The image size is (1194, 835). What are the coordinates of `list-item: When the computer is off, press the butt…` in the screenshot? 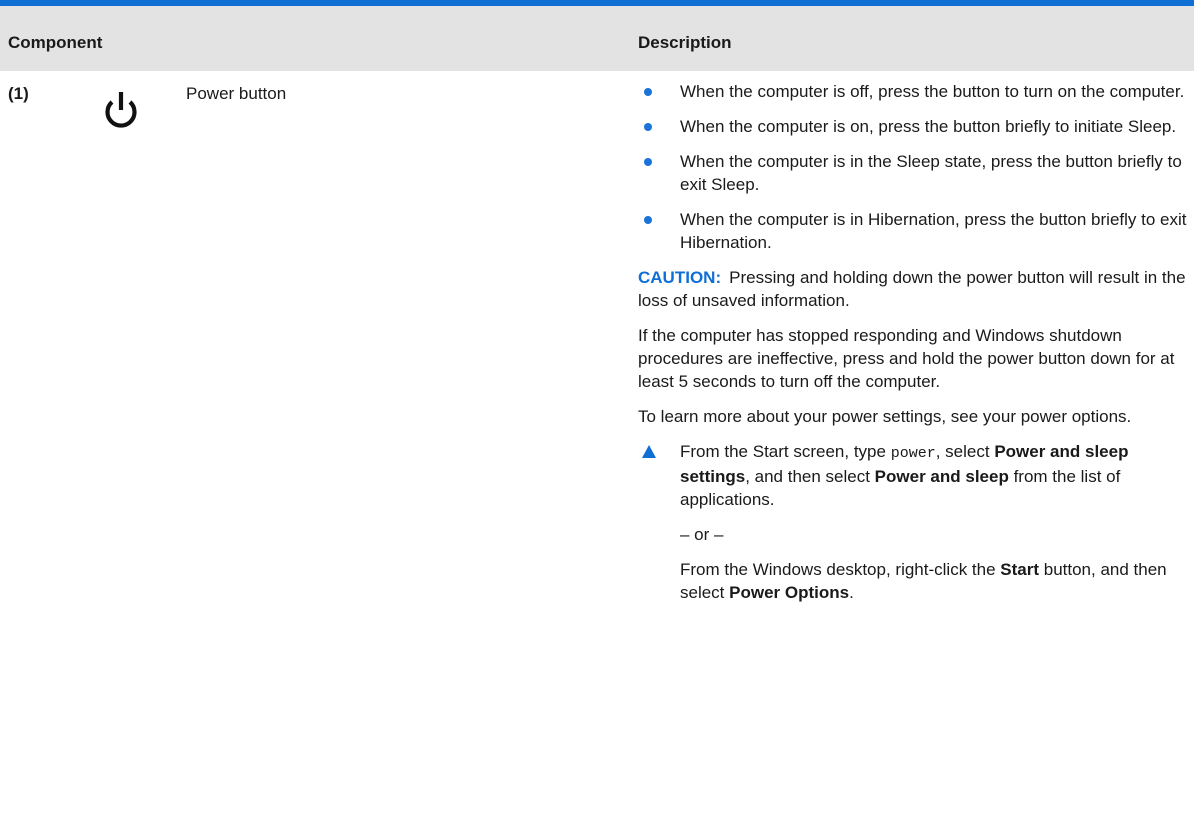 It's located at (914, 91).